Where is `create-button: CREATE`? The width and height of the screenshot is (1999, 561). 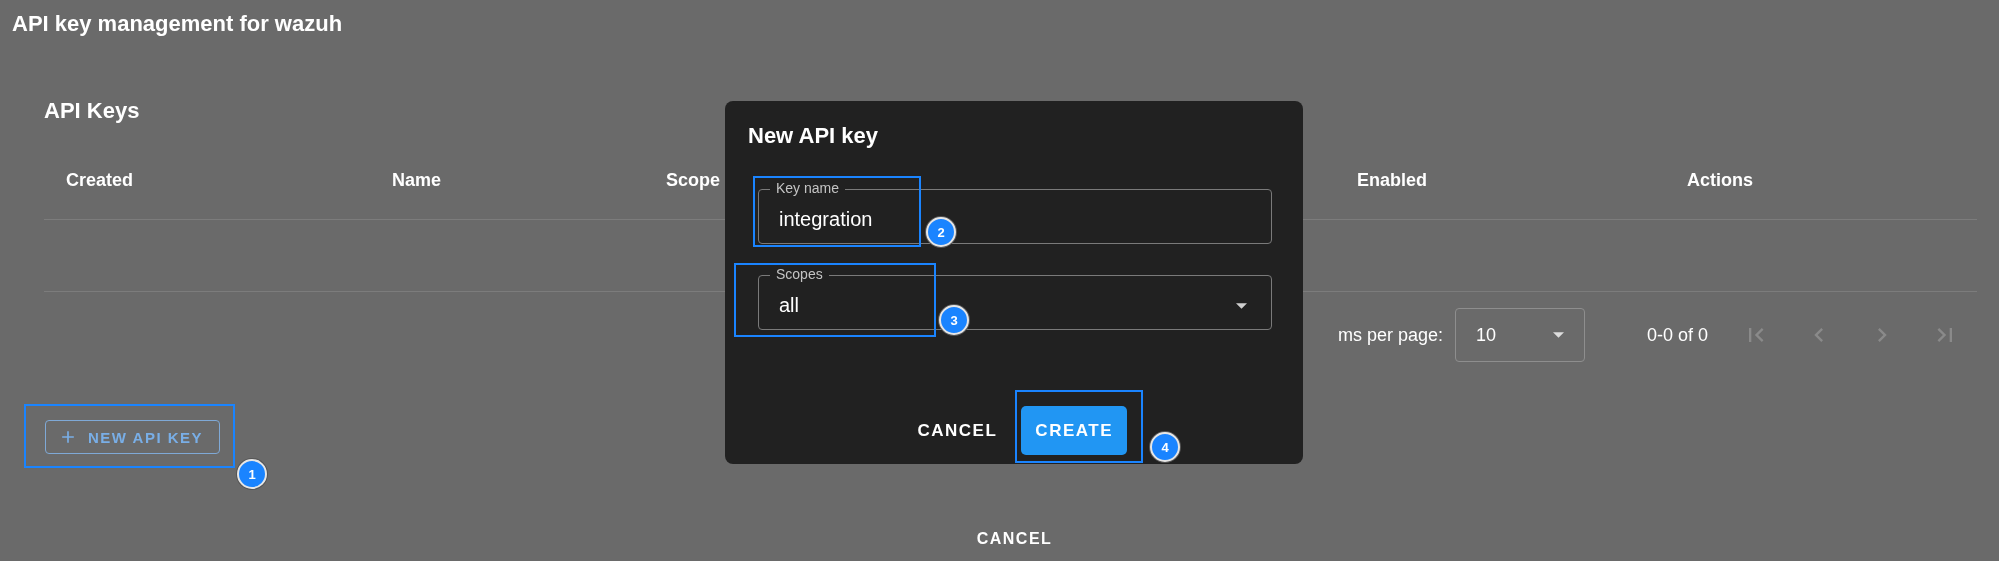 create-button: CREATE is located at coordinates (1074, 430).